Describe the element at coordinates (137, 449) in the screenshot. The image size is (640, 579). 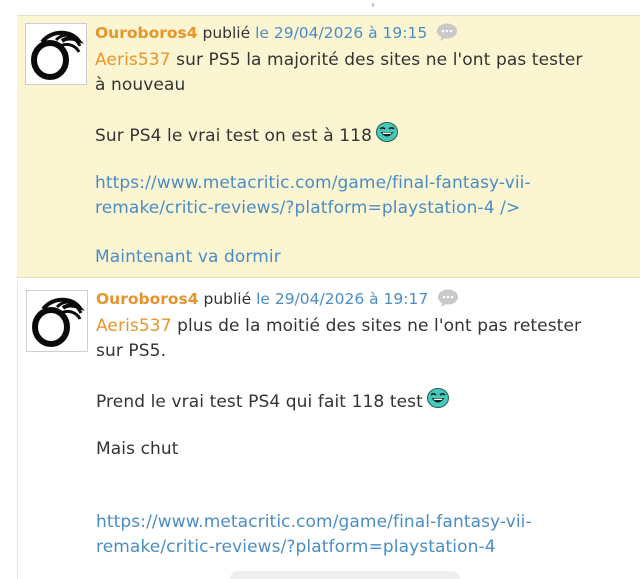
I see `post-text: Mais chut` at that location.